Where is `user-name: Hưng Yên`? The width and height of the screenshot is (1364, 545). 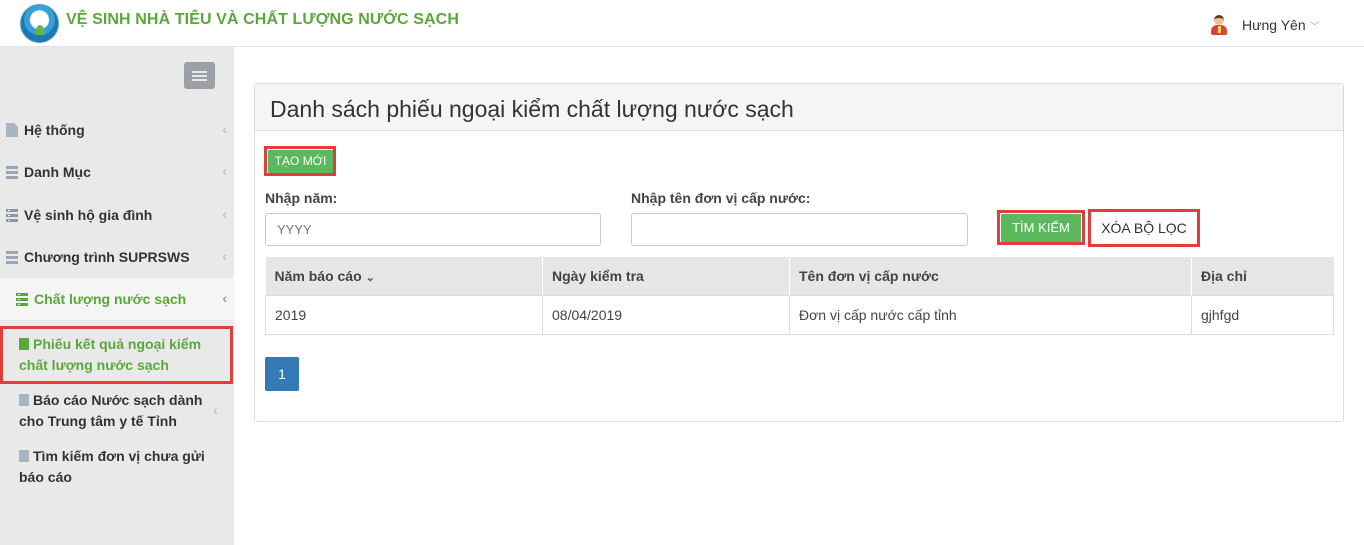 user-name: Hưng Yên is located at coordinates (1274, 25).